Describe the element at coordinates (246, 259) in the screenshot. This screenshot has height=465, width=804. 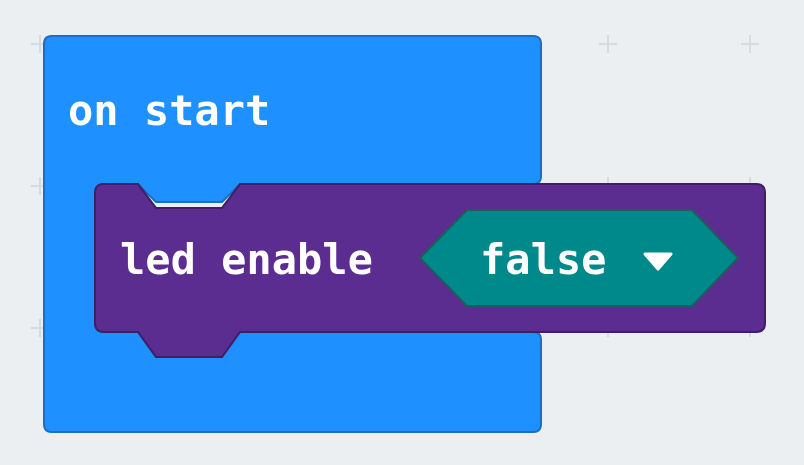
I see `led-enable-label: led enable` at that location.